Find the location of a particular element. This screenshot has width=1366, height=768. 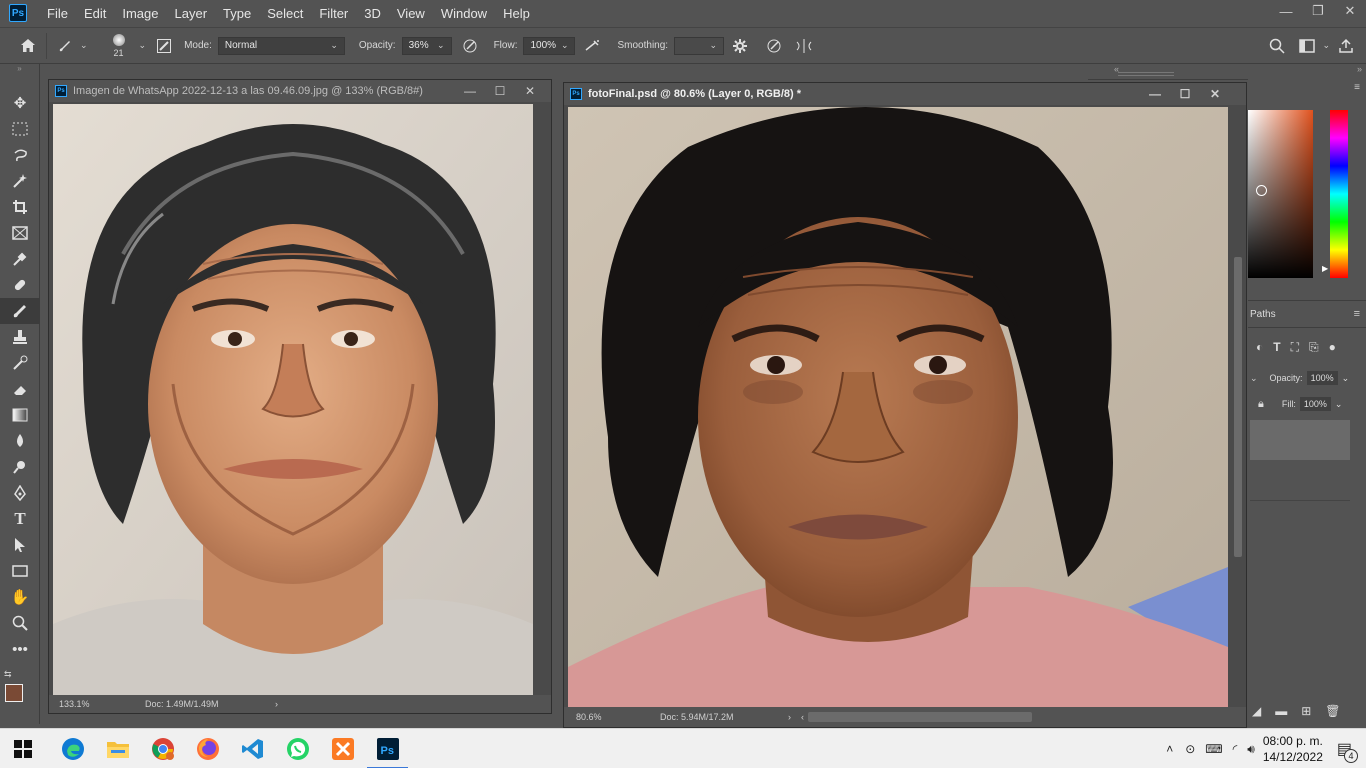

eraser-tool-icon is located at coordinates (20, 389).